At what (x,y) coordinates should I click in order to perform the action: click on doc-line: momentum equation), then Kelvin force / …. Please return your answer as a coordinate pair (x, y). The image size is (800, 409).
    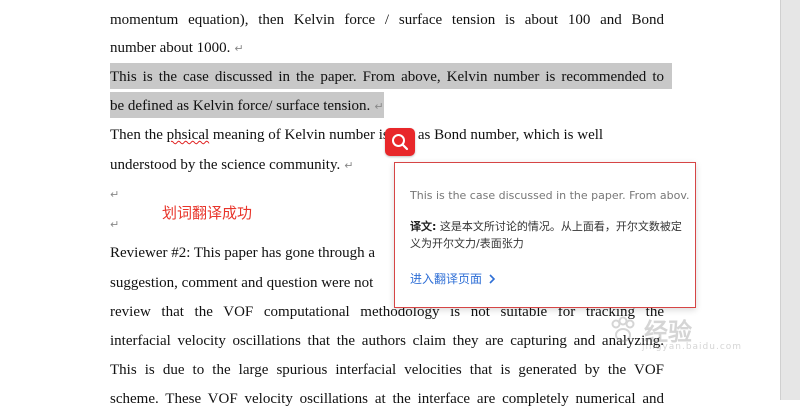
    Looking at the image, I should click on (387, 20).